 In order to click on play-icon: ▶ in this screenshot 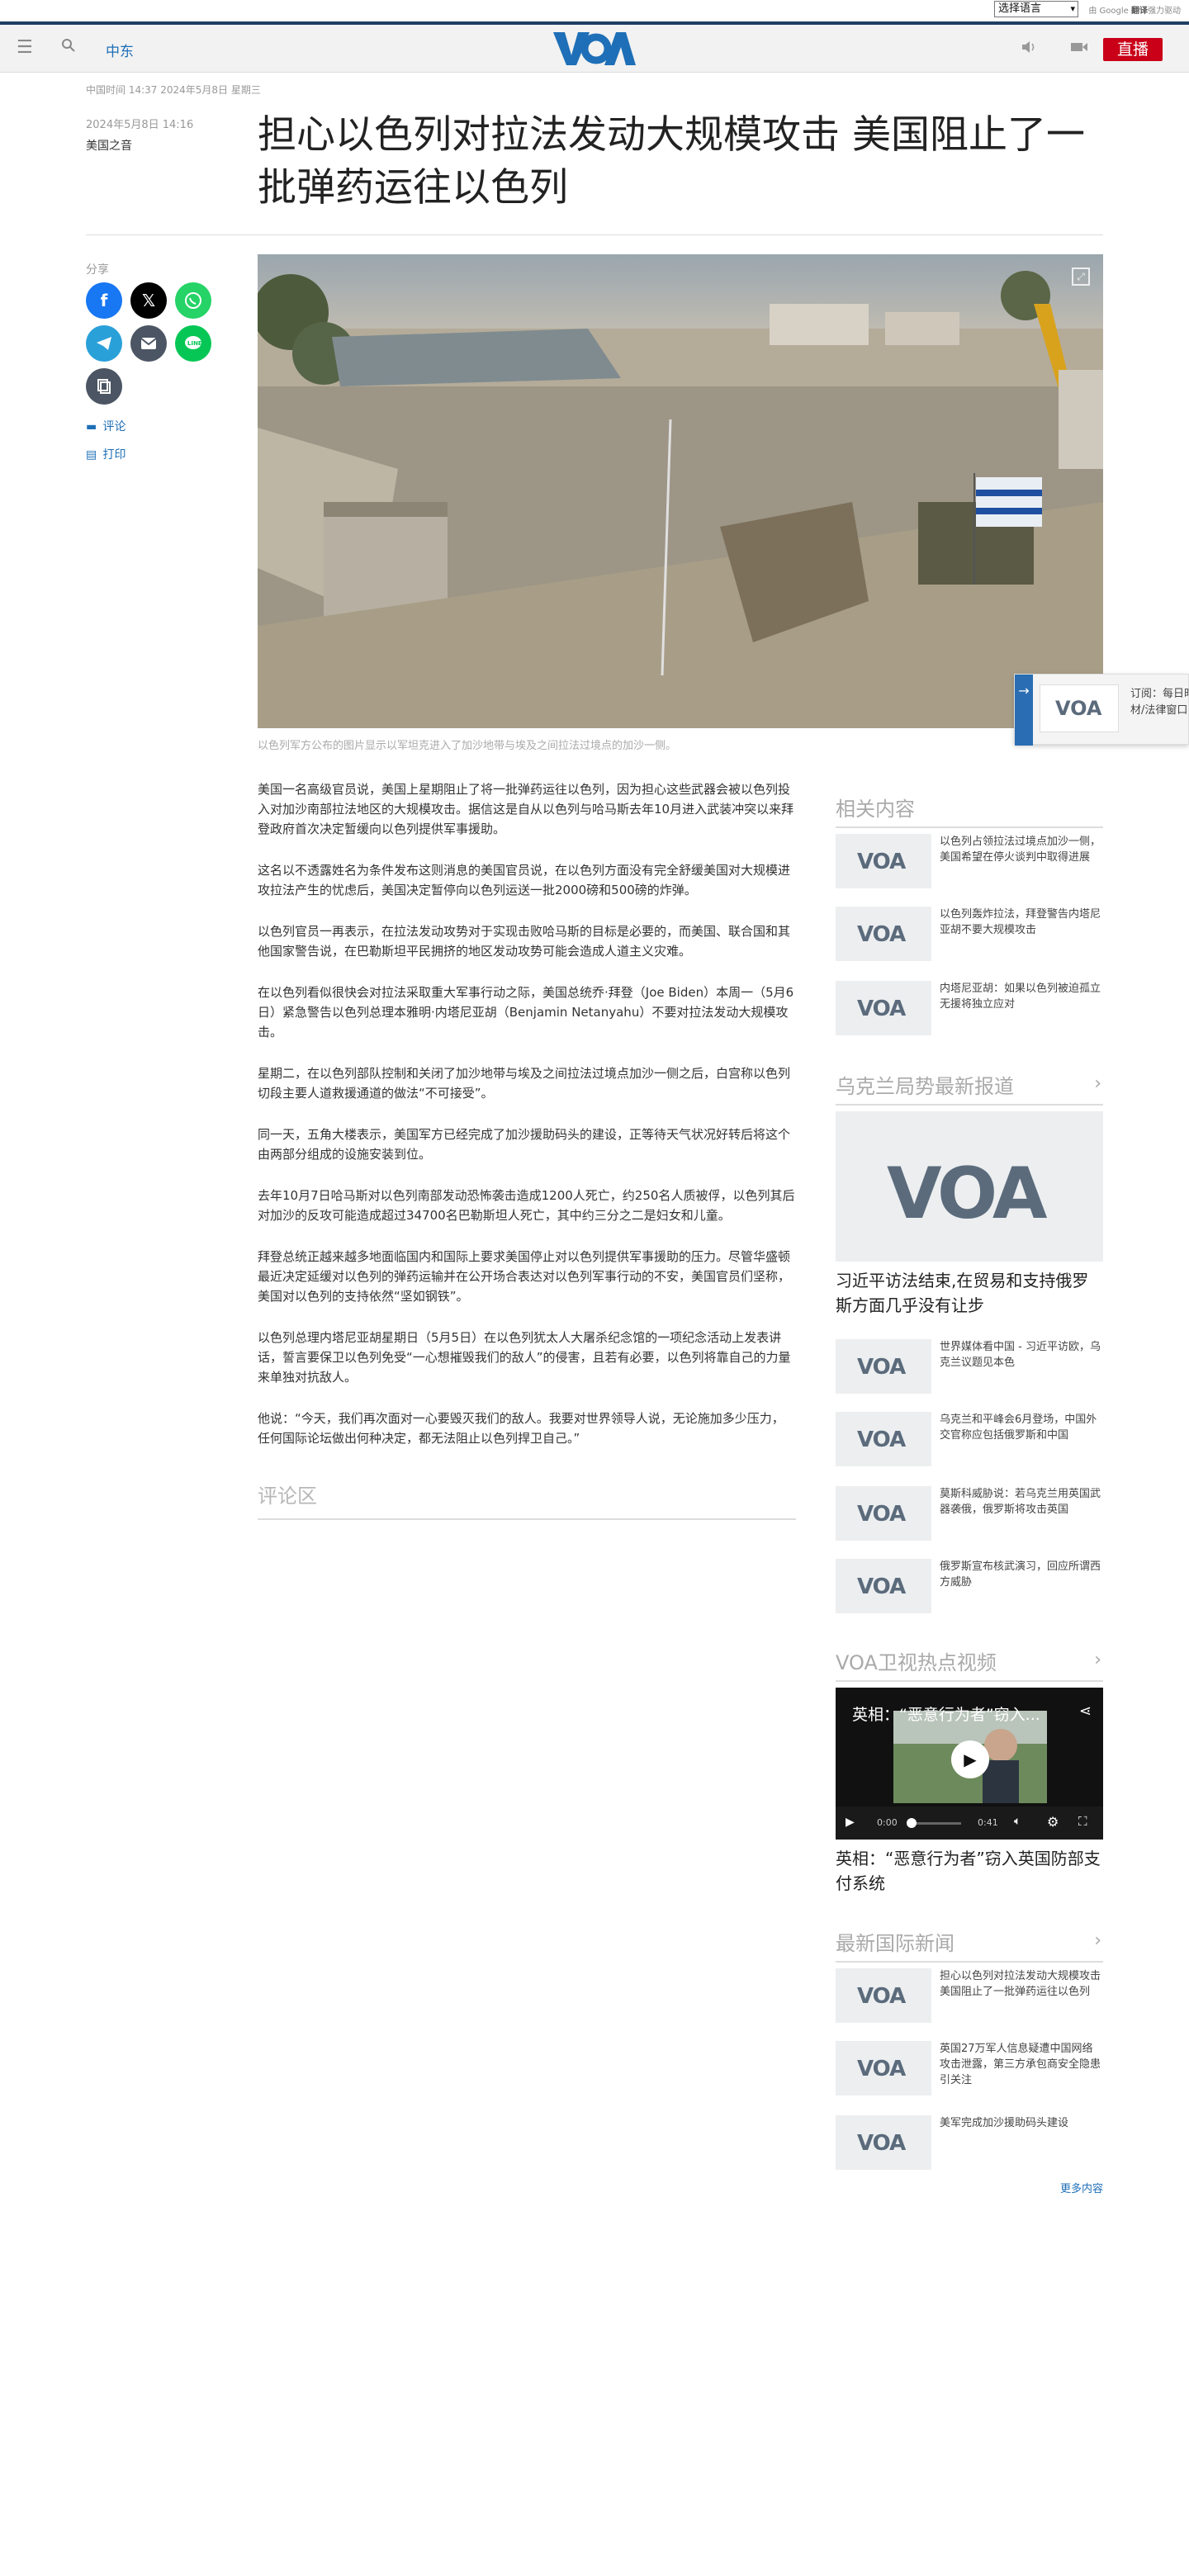, I will do `click(970, 1759)`.